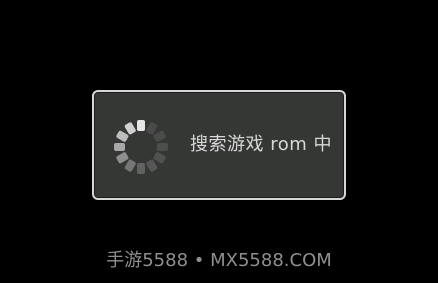 This screenshot has width=438, height=283. I want to click on watermark-text: 手游5588 • MX5588.COM, so click(219, 260).